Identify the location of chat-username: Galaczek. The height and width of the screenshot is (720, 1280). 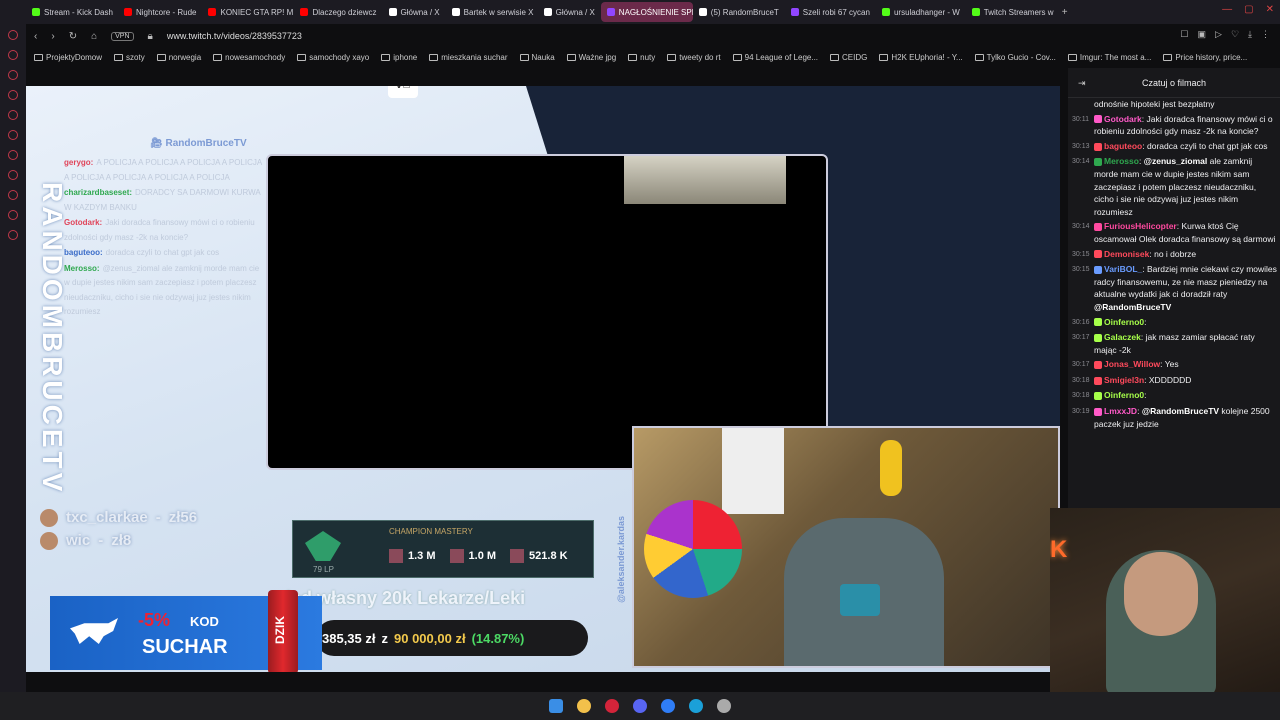
(1122, 337).